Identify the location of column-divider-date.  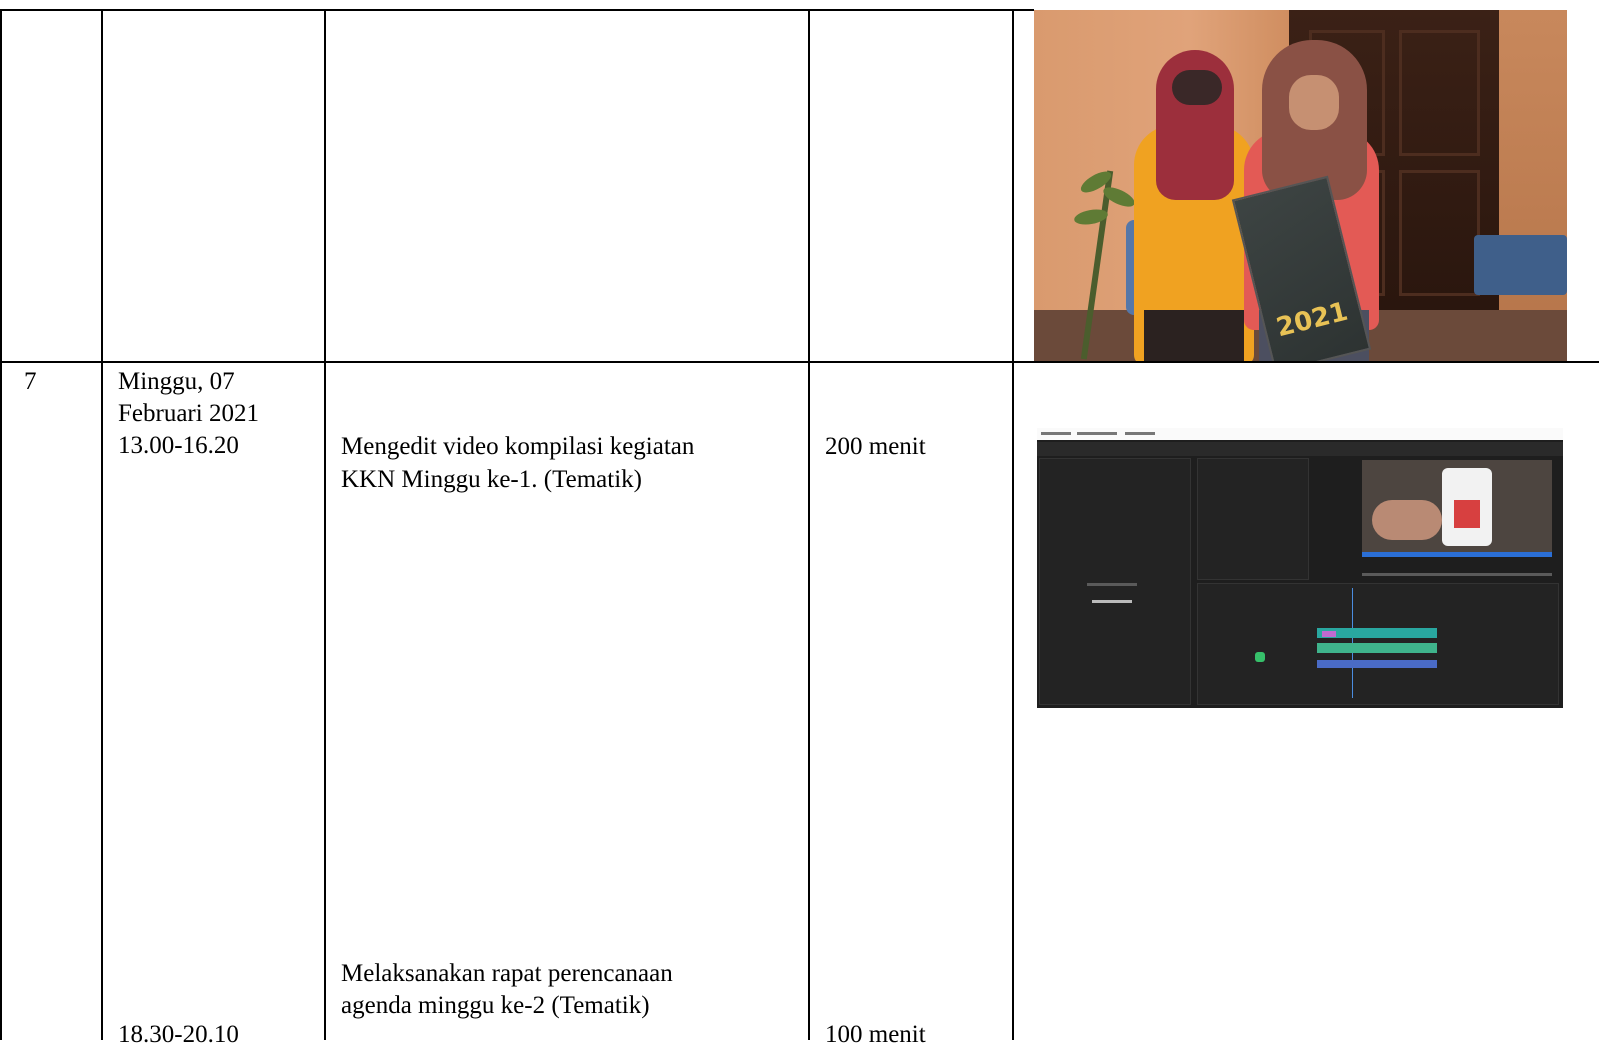
(325, 525).